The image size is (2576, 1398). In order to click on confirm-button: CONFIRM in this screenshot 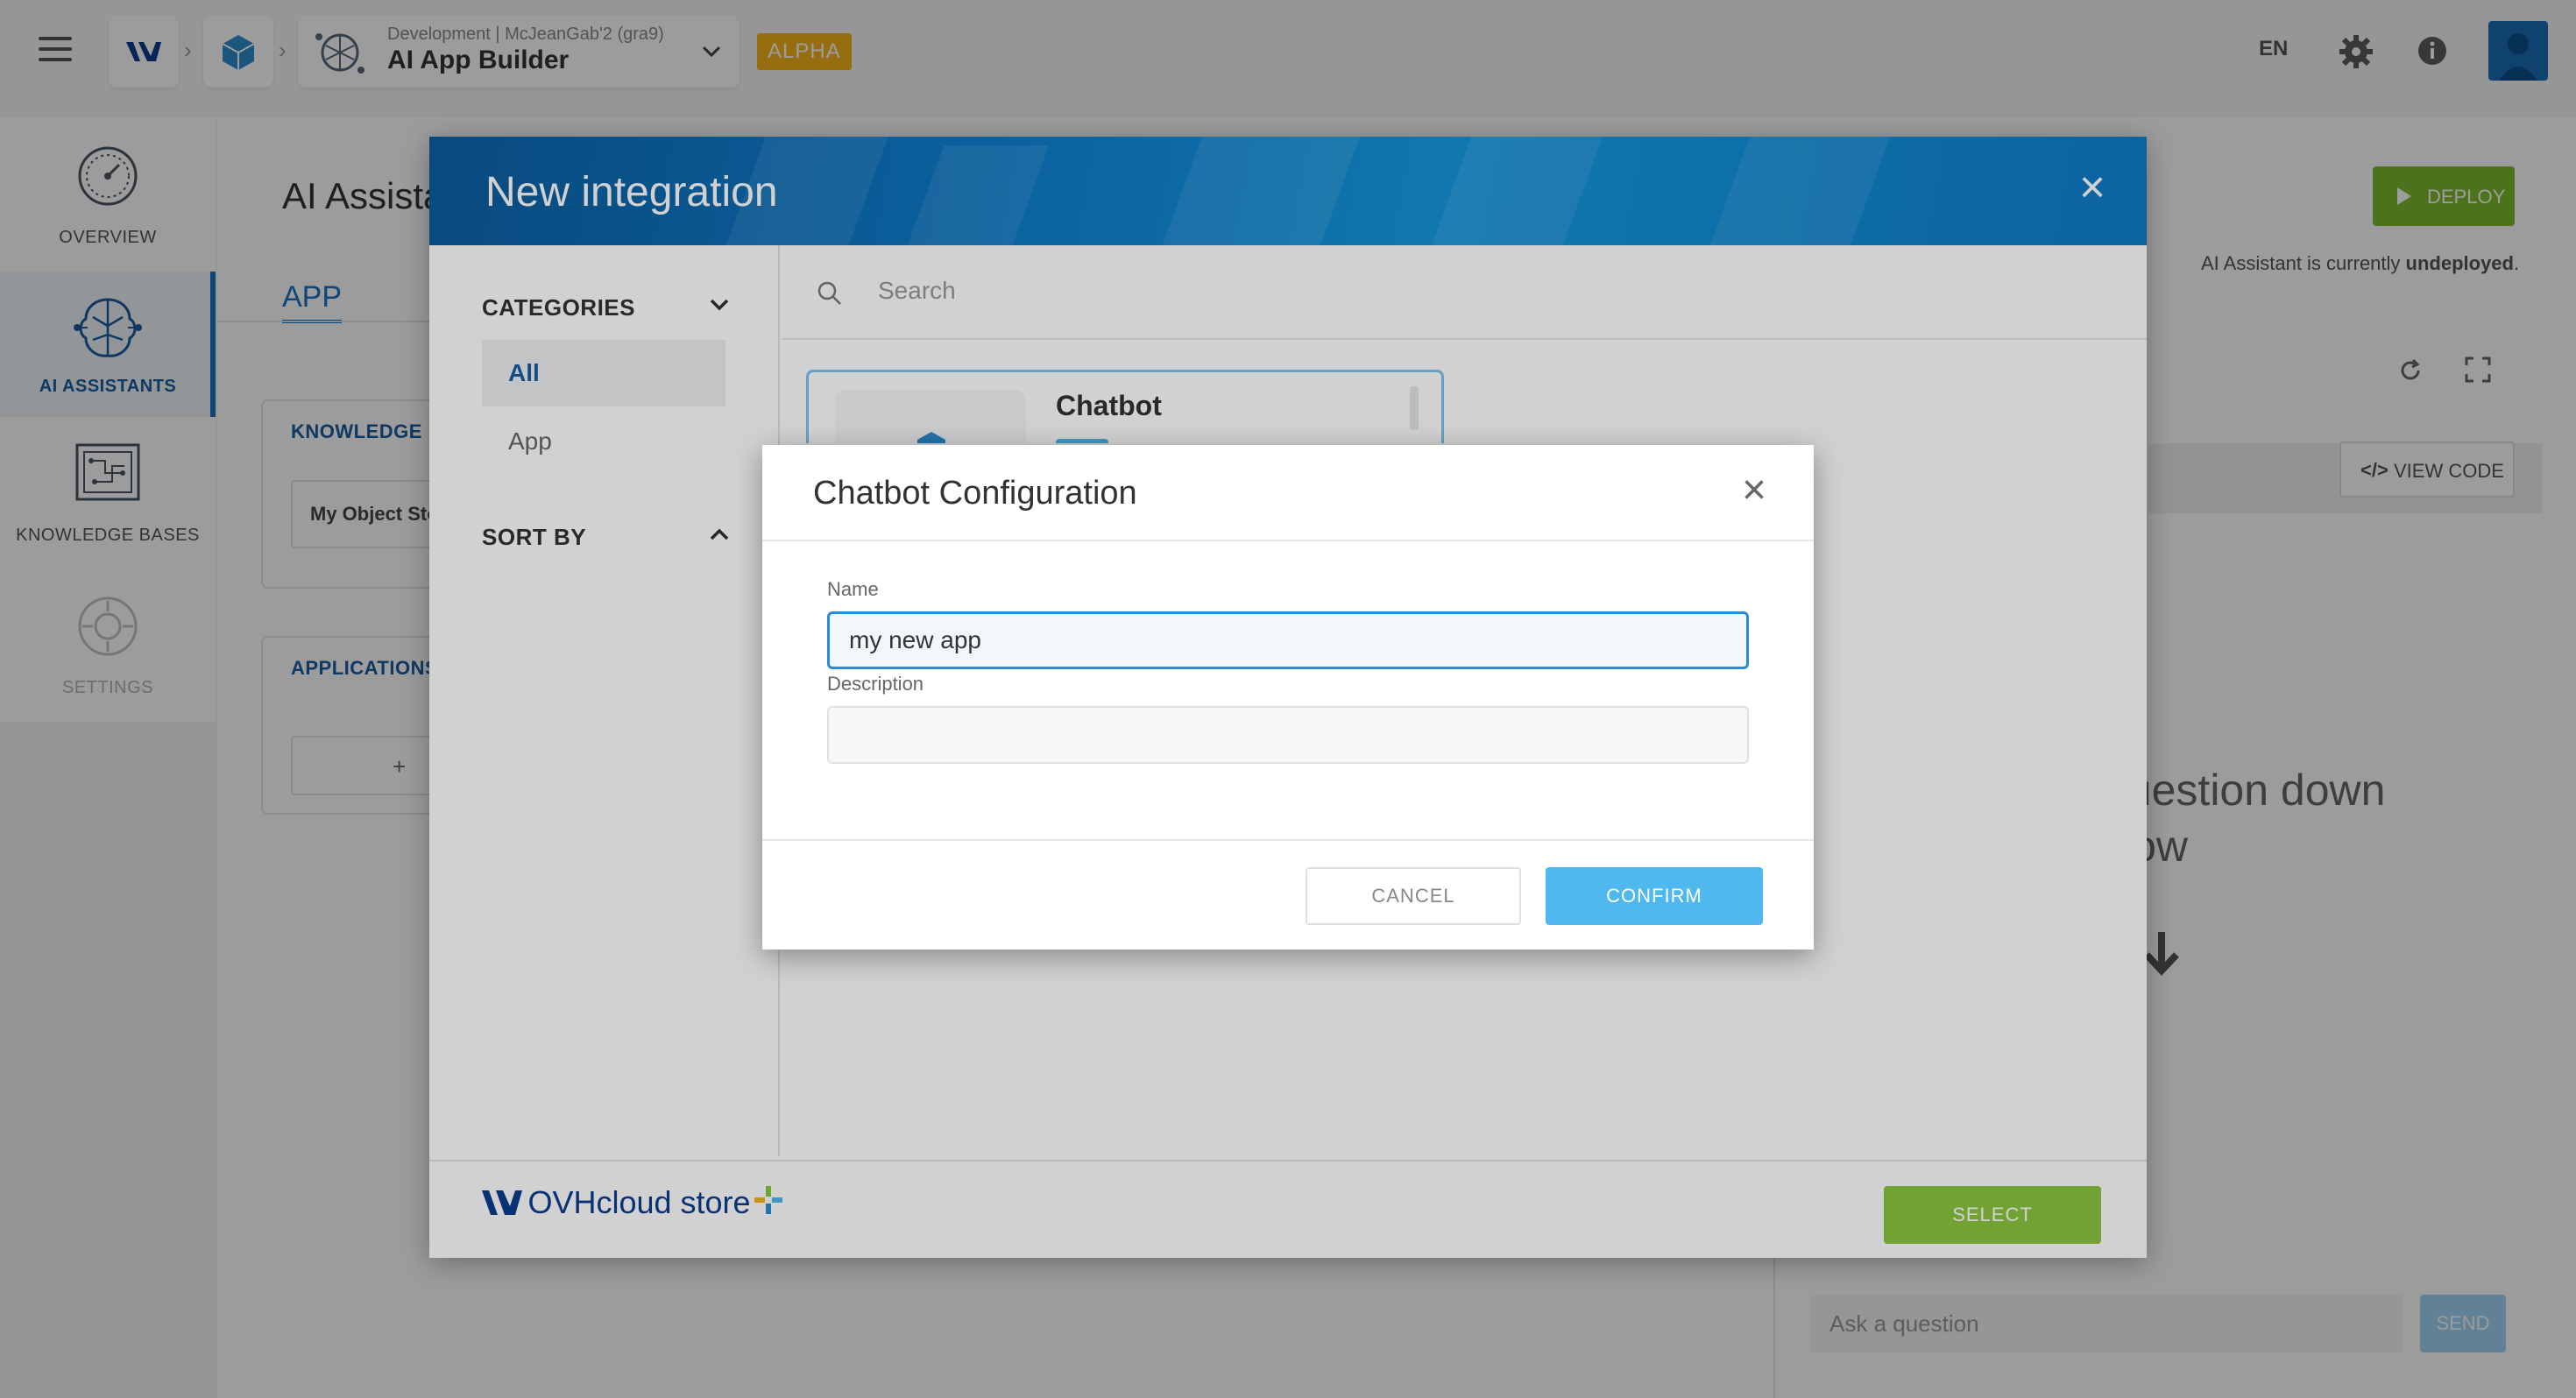, I will do `click(1654, 896)`.